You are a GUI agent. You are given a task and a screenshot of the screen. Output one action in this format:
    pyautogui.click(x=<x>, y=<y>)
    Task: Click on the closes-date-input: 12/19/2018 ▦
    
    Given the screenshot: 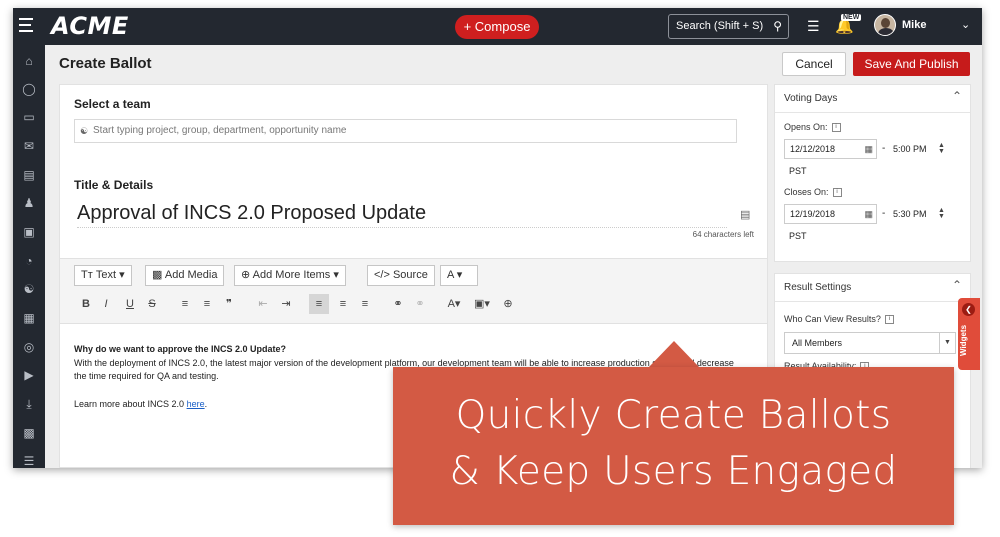 What is the action you would take?
    pyautogui.click(x=830, y=214)
    